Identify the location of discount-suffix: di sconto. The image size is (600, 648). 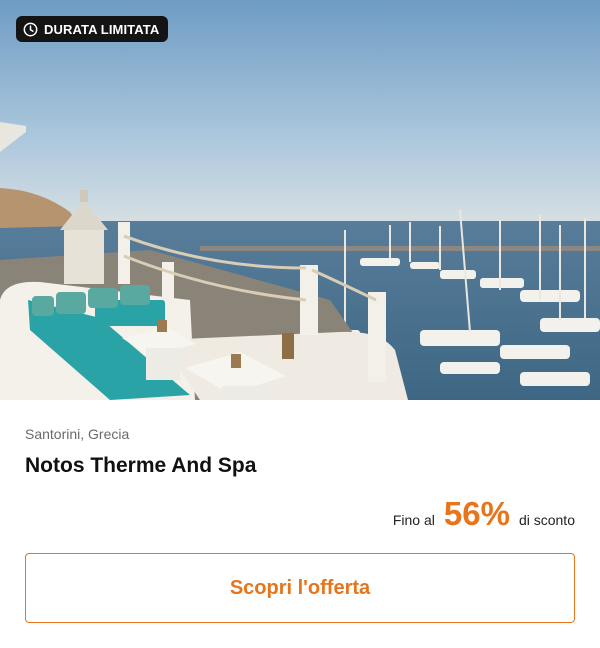
(546, 520).